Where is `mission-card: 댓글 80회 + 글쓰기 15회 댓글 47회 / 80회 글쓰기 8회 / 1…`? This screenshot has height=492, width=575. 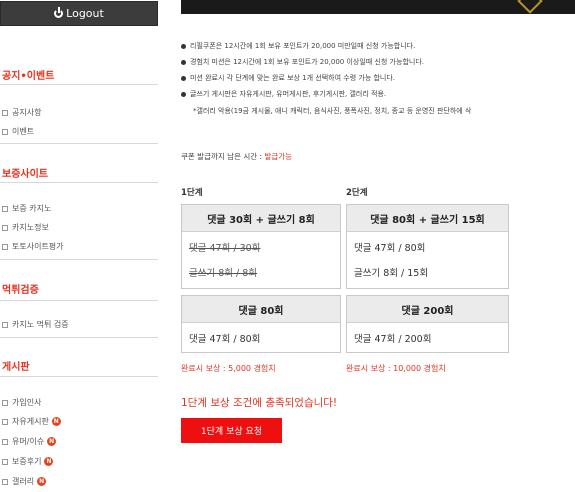
mission-card: 댓글 80회 + 글쓰기 15회 댓글 47회 / 80회 글쓰기 8회 / 1… is located at coordinates (427, 246).